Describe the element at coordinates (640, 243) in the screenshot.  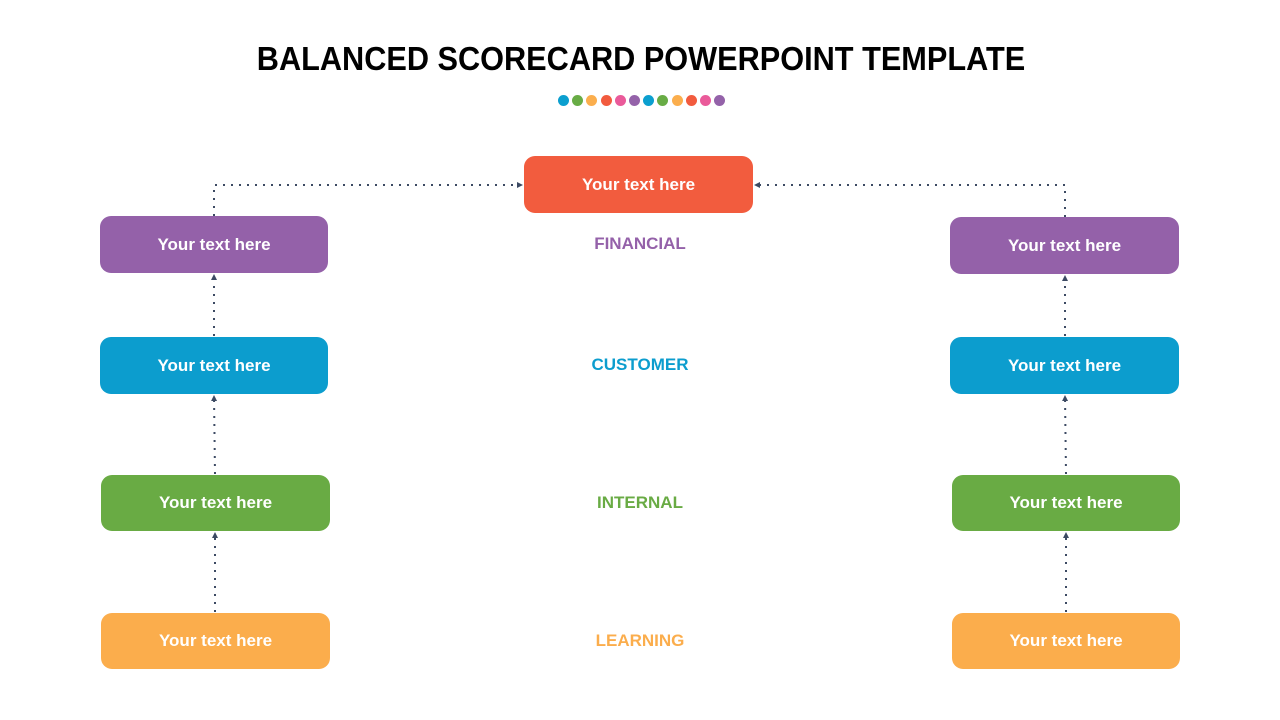
I see `financial-label: FINANCIAL` at that location.